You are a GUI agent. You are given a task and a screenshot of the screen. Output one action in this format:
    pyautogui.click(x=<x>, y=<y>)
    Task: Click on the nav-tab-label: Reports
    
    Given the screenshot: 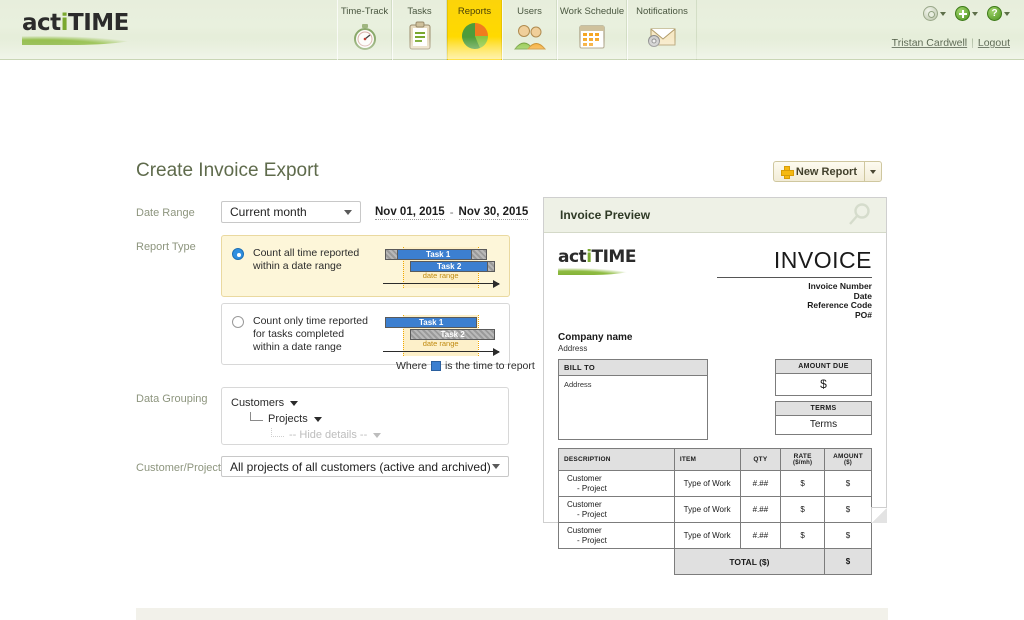 What is the action you would take?
    pyautogui.click(x=474, y=11)
    